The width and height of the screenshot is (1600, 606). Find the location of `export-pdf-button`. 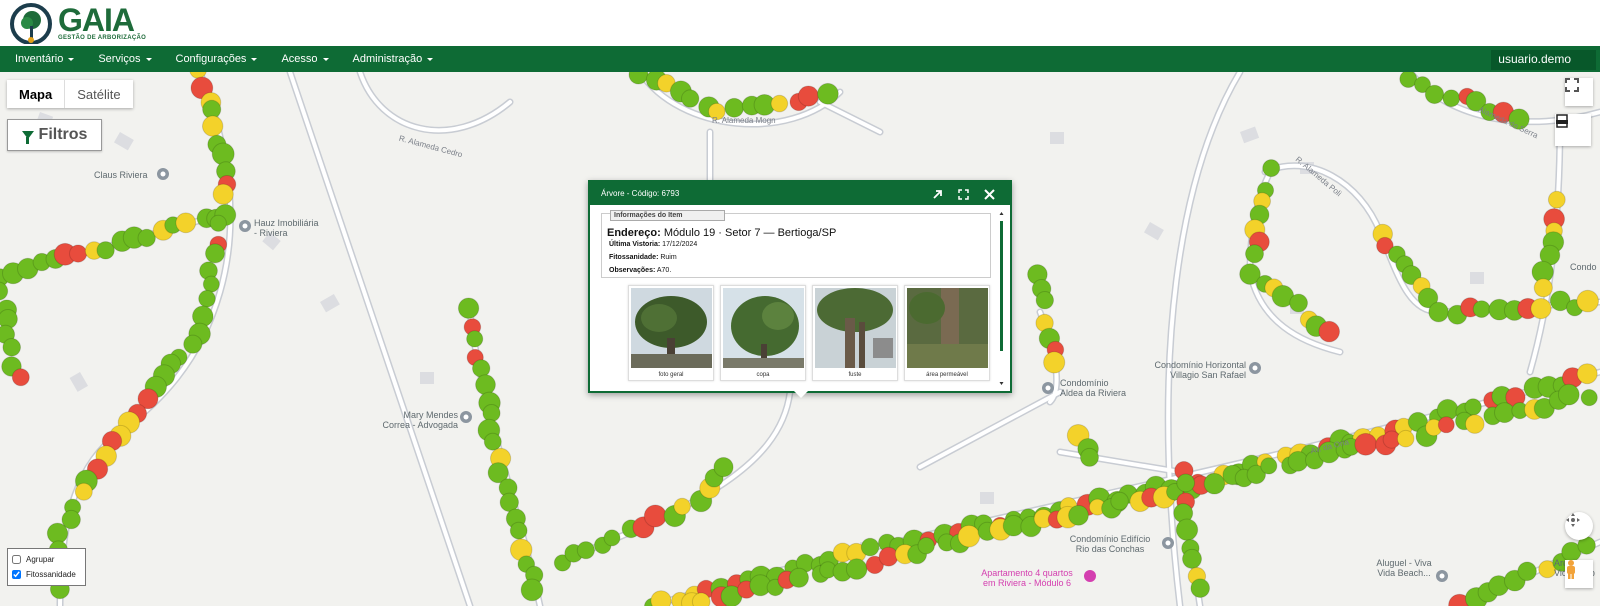

export-pdf-button is located at coordinates (1573, 130).